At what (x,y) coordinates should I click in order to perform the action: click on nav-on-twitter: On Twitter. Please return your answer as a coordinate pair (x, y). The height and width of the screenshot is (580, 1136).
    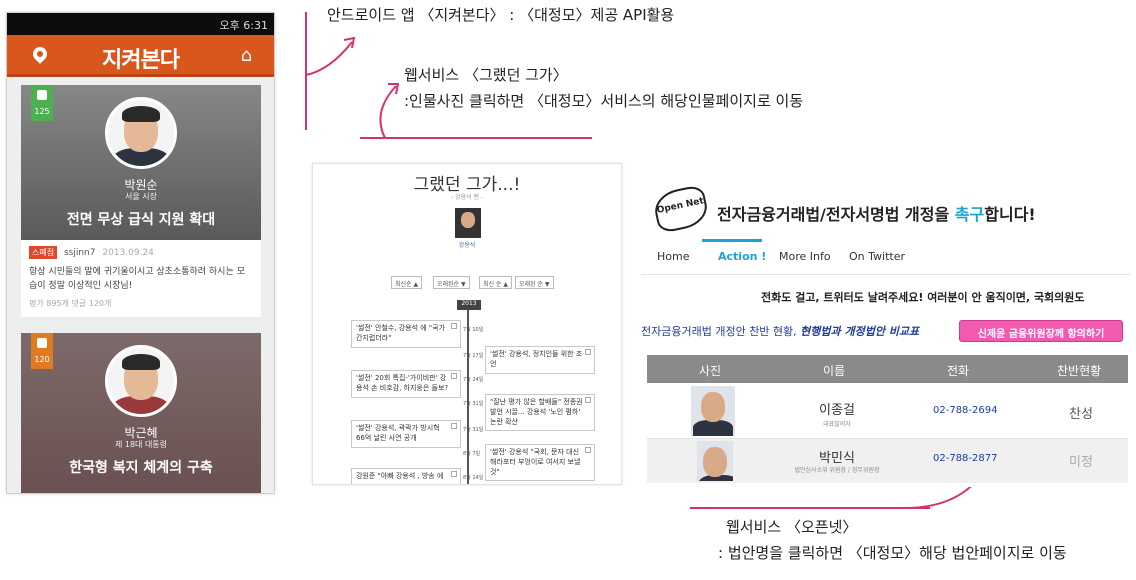
    Looking at the image, I should click on (877, 256).